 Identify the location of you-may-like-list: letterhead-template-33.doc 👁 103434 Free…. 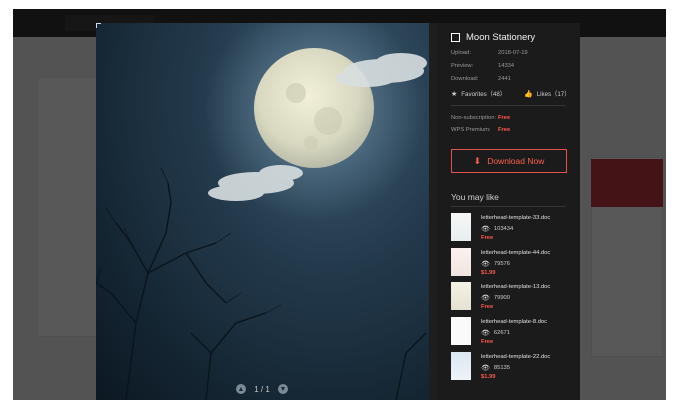
(513, 299).